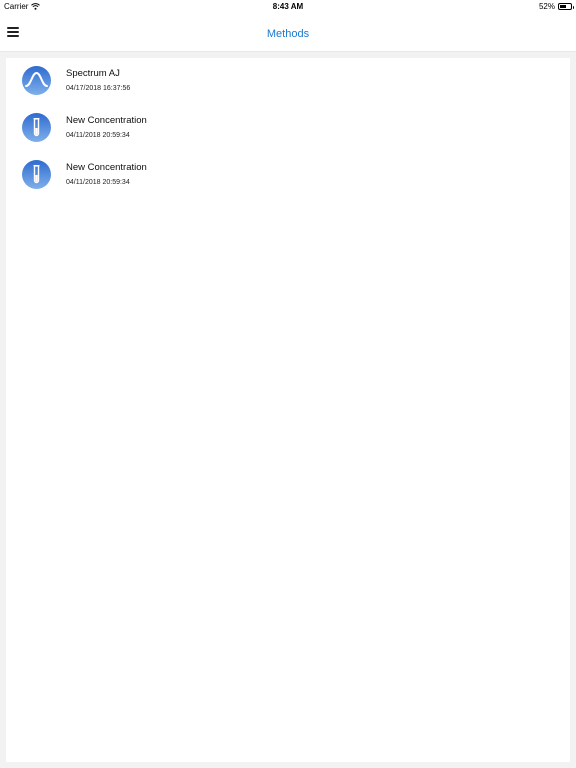 Image resolution: width=576 pixels, height=768 pixels. I want to click on method-date: 04/17/2018 16:37:56, so click(98, 88).